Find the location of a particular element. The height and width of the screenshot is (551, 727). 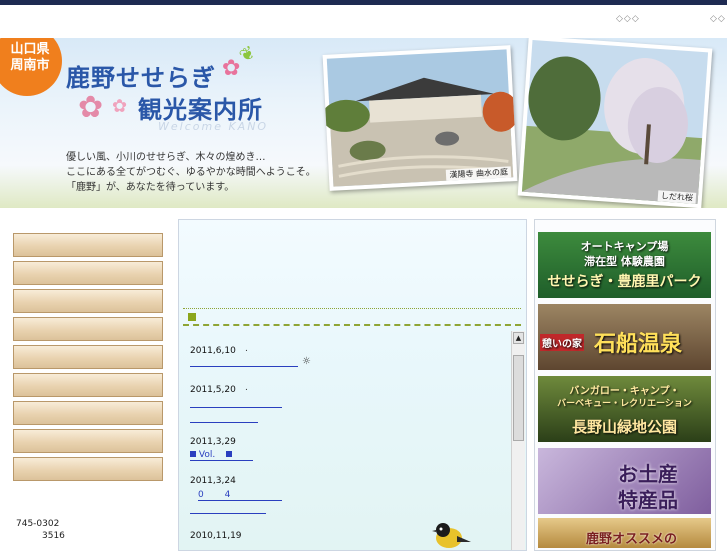

scroll-up-arrow-icon: ▲ is located at coordinates (518, 338).